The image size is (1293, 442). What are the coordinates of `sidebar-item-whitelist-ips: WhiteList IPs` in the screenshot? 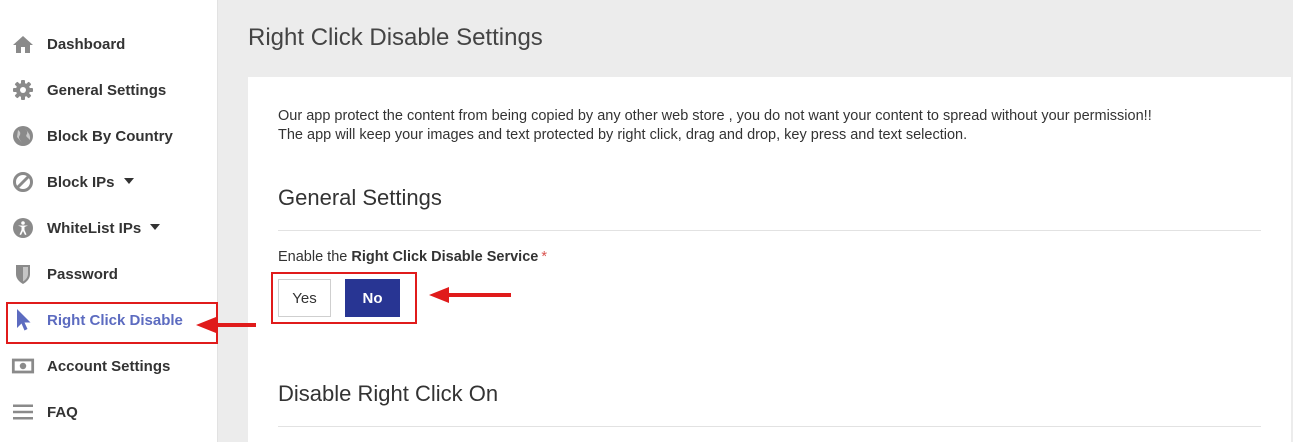 It's located at (109, 228).